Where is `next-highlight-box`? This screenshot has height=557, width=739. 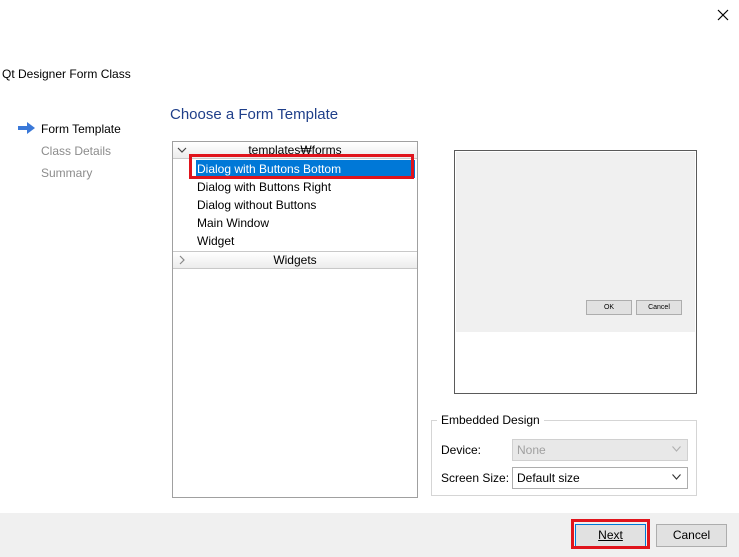 next-highlight-box is located at coordinates (610, 534).